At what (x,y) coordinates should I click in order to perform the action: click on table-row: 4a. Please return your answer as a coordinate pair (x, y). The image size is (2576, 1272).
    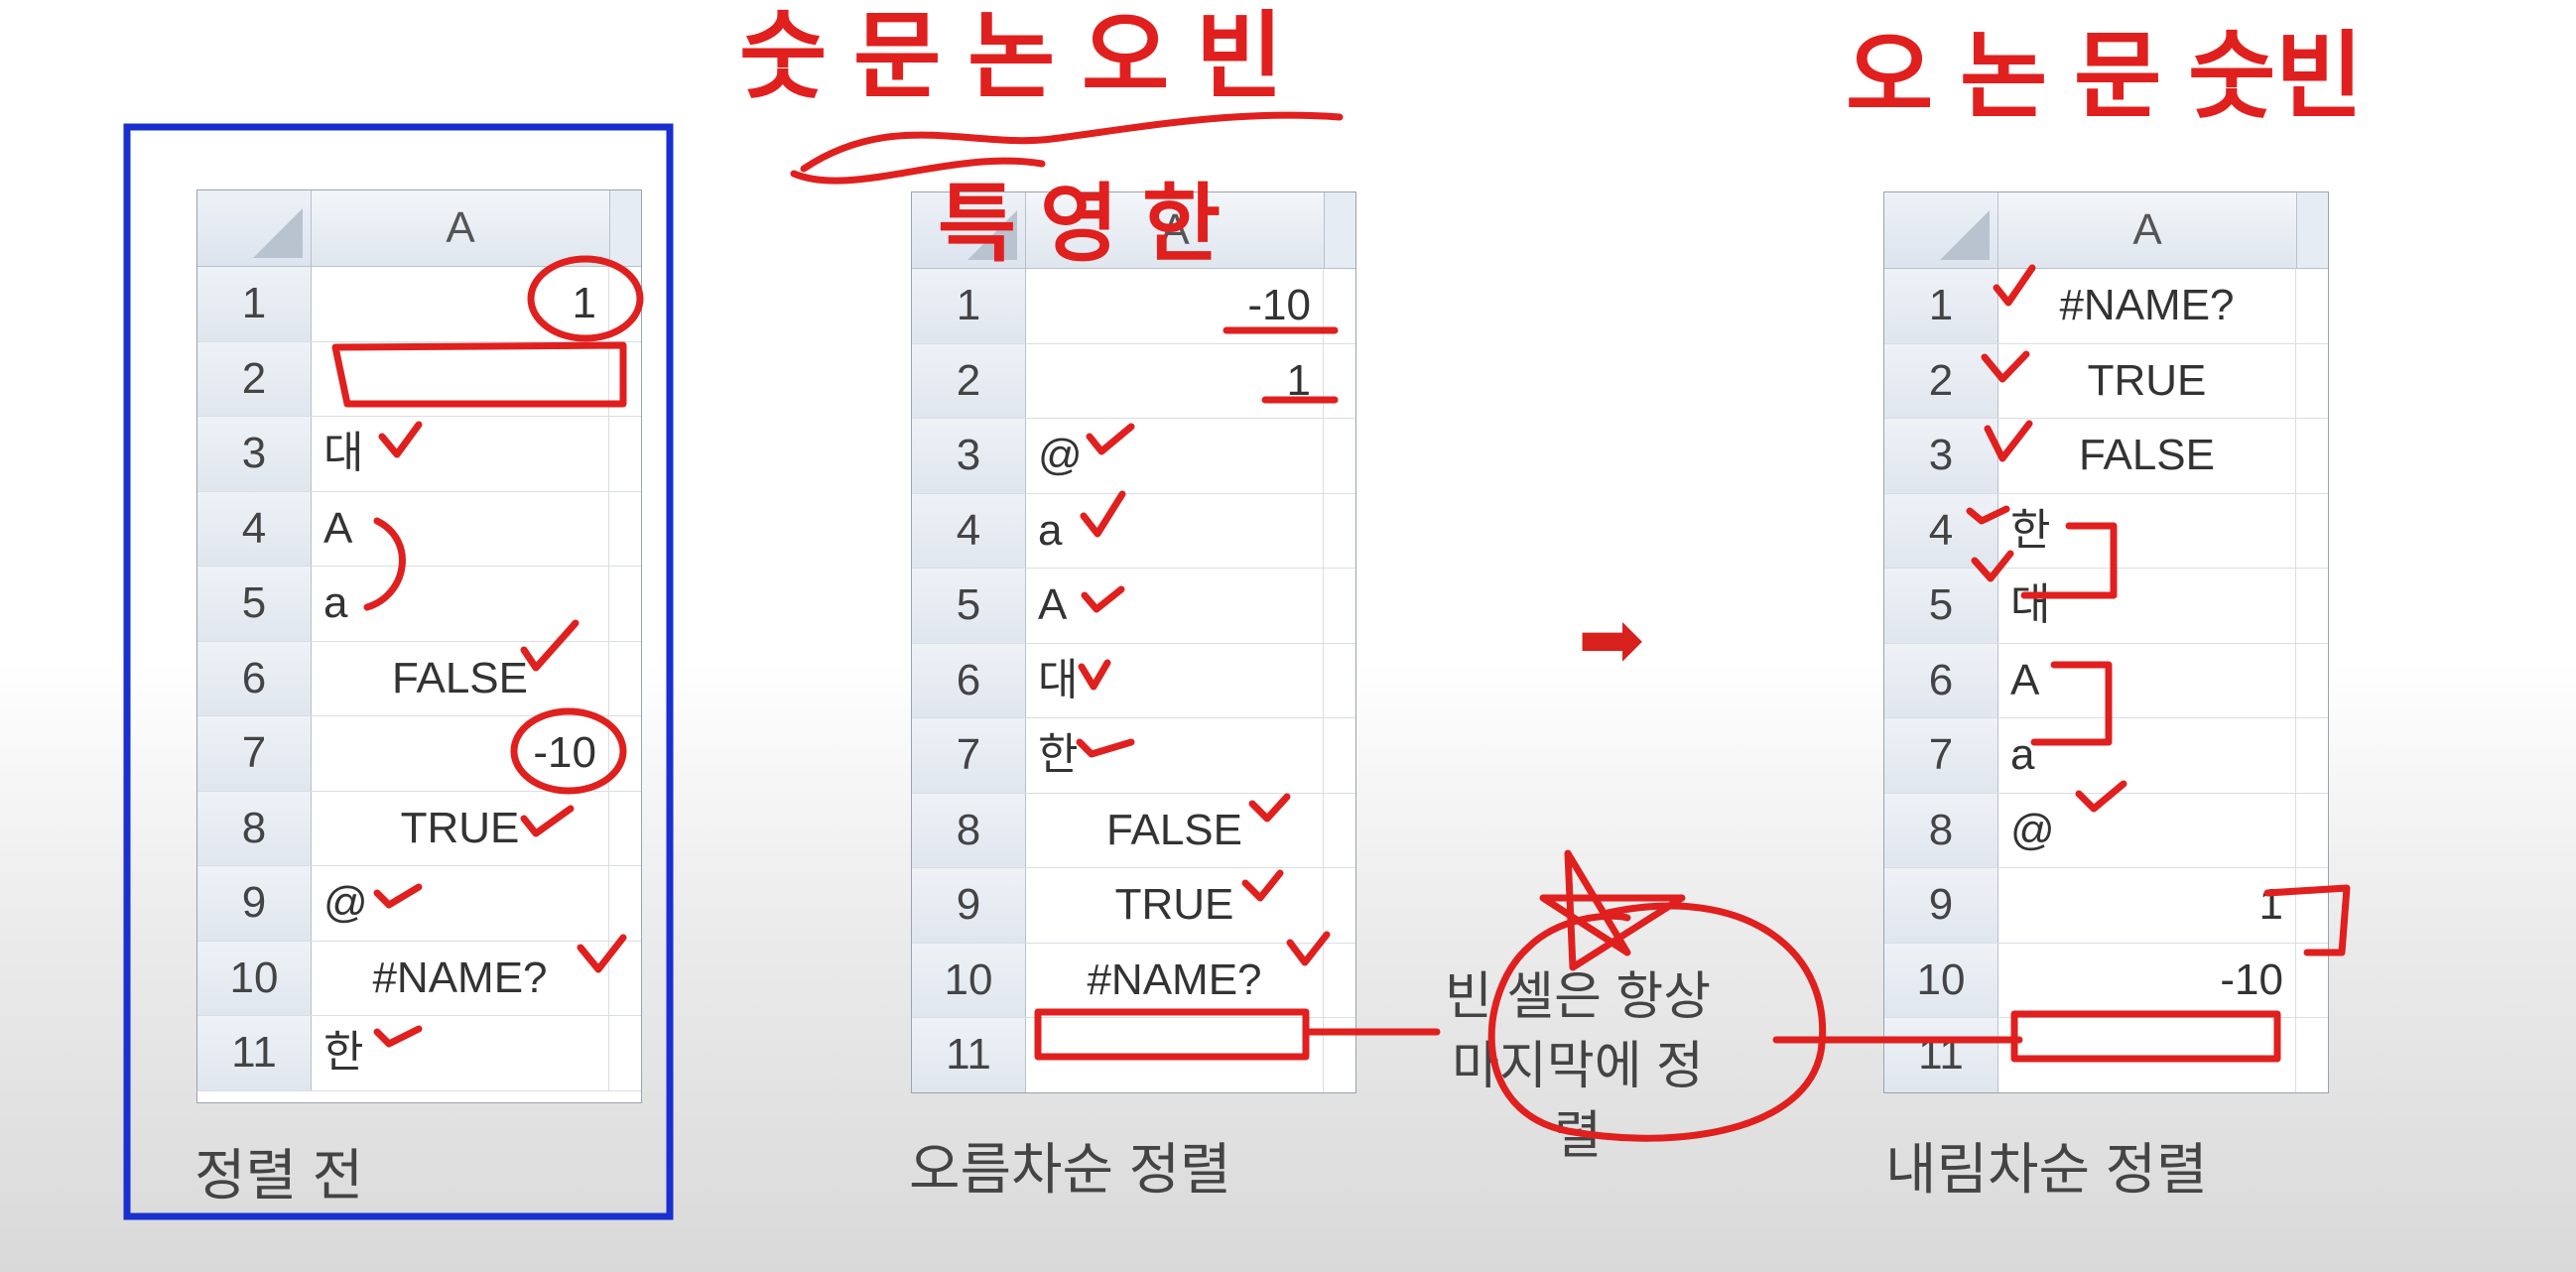
    Looking at the image, I should click on (1133, 531).